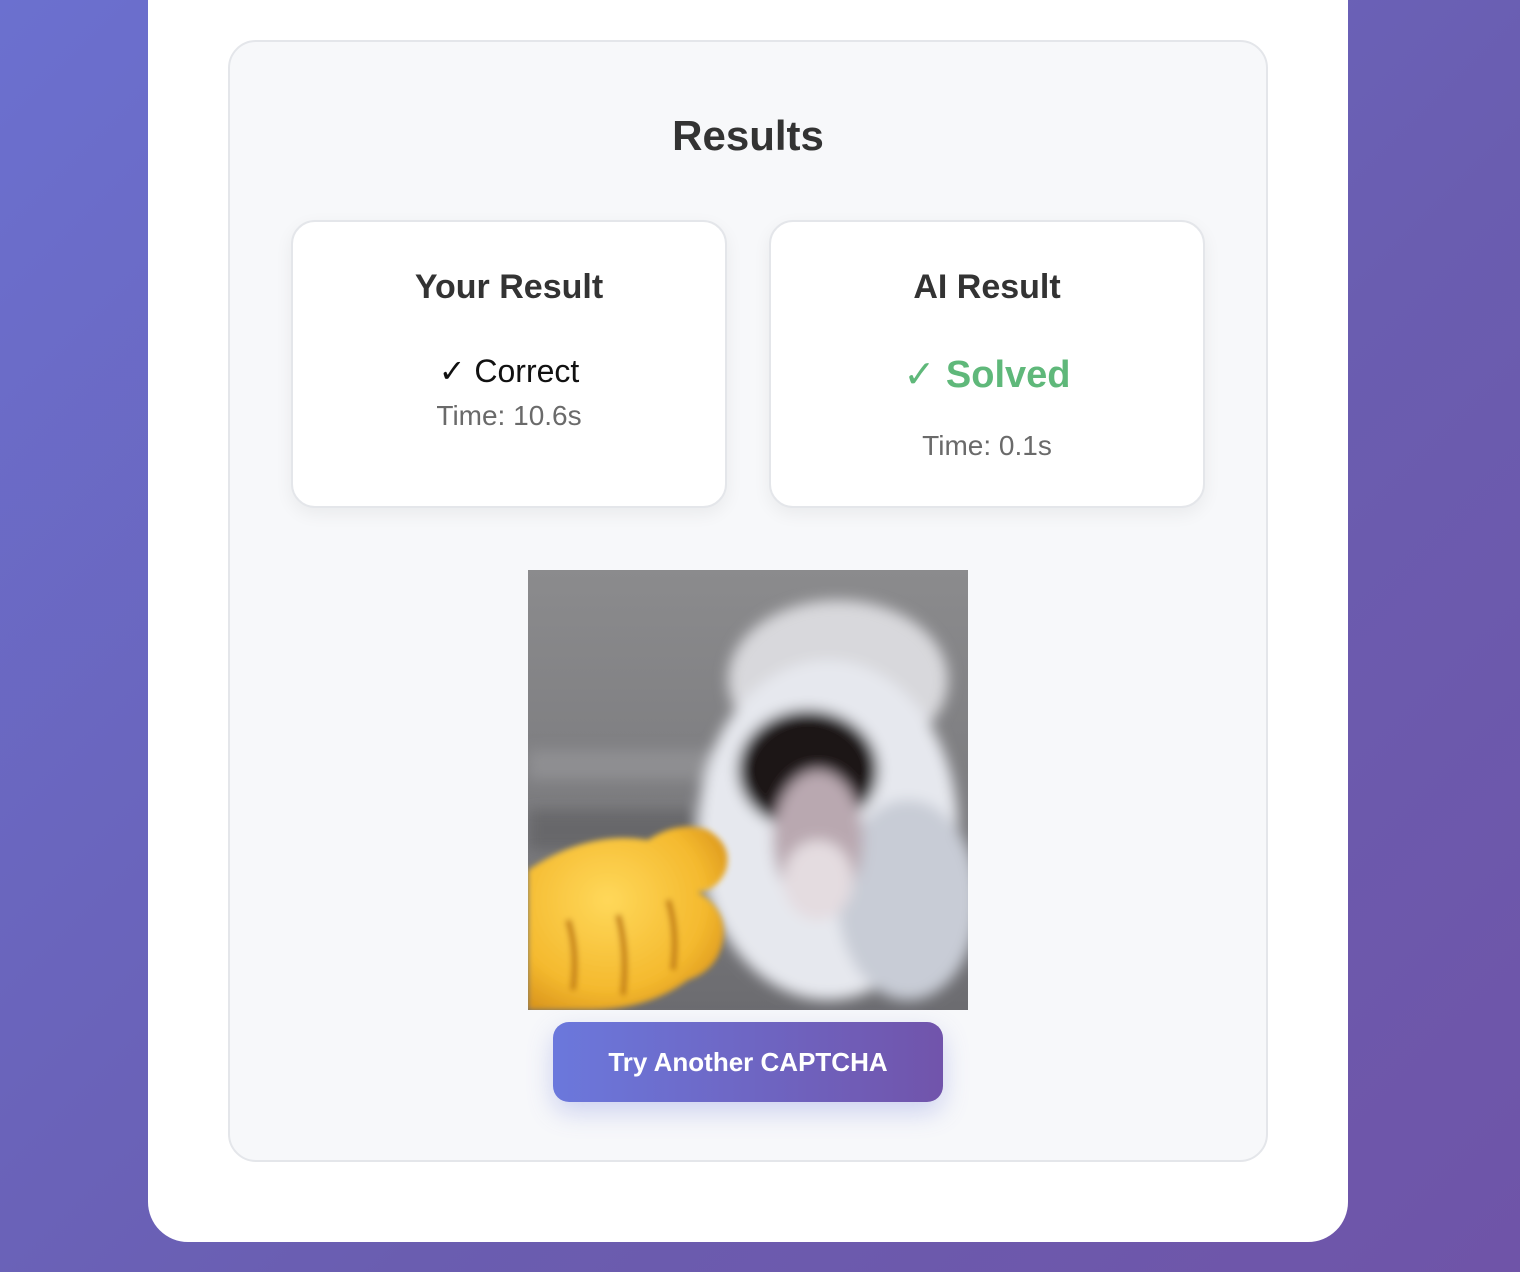 The height and width of the screenshot is (1272, 1520). What do you see at coordinates (748, 135) in the screenshot?
I see `results-title: Results` at bounding box center [748, 135].